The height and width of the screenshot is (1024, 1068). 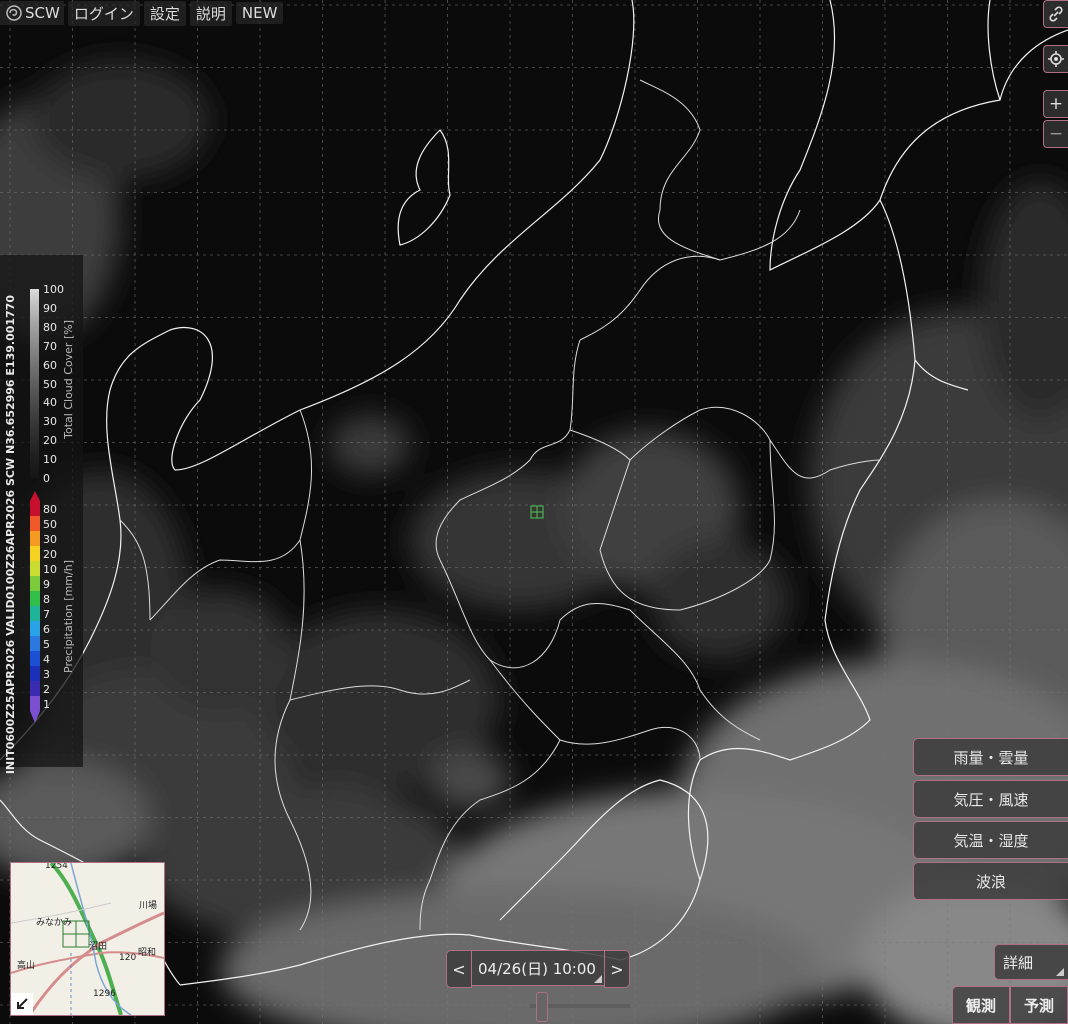 I want to click on next-time-button: >, so click(x=617, y=969).